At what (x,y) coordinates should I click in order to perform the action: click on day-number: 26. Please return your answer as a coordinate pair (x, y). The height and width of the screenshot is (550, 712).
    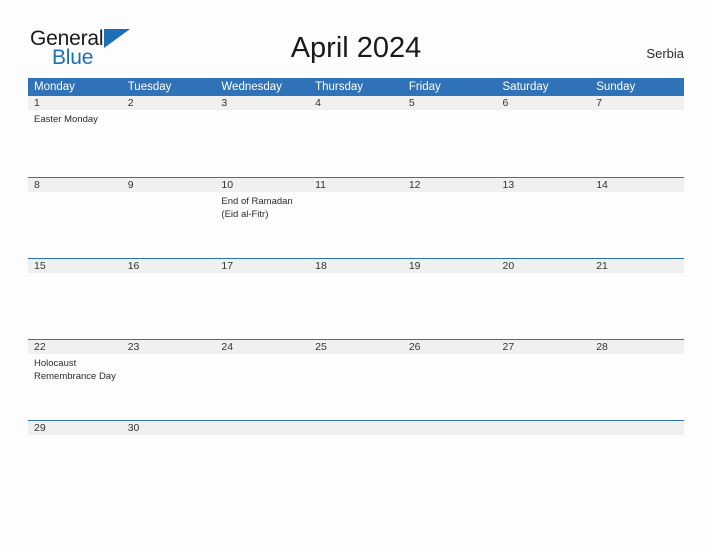
    Looking at the image, I should click on (414, 347).